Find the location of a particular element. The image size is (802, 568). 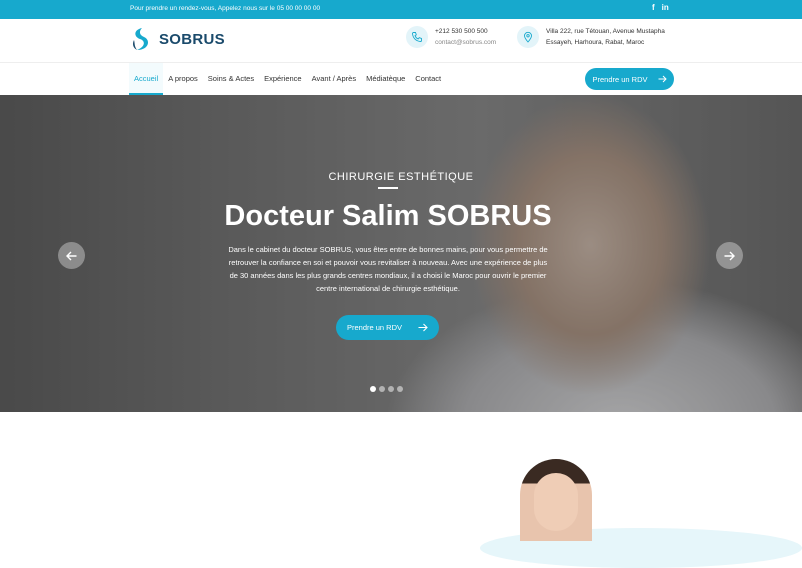

slider-pagination is located at coordinates (386, 389).